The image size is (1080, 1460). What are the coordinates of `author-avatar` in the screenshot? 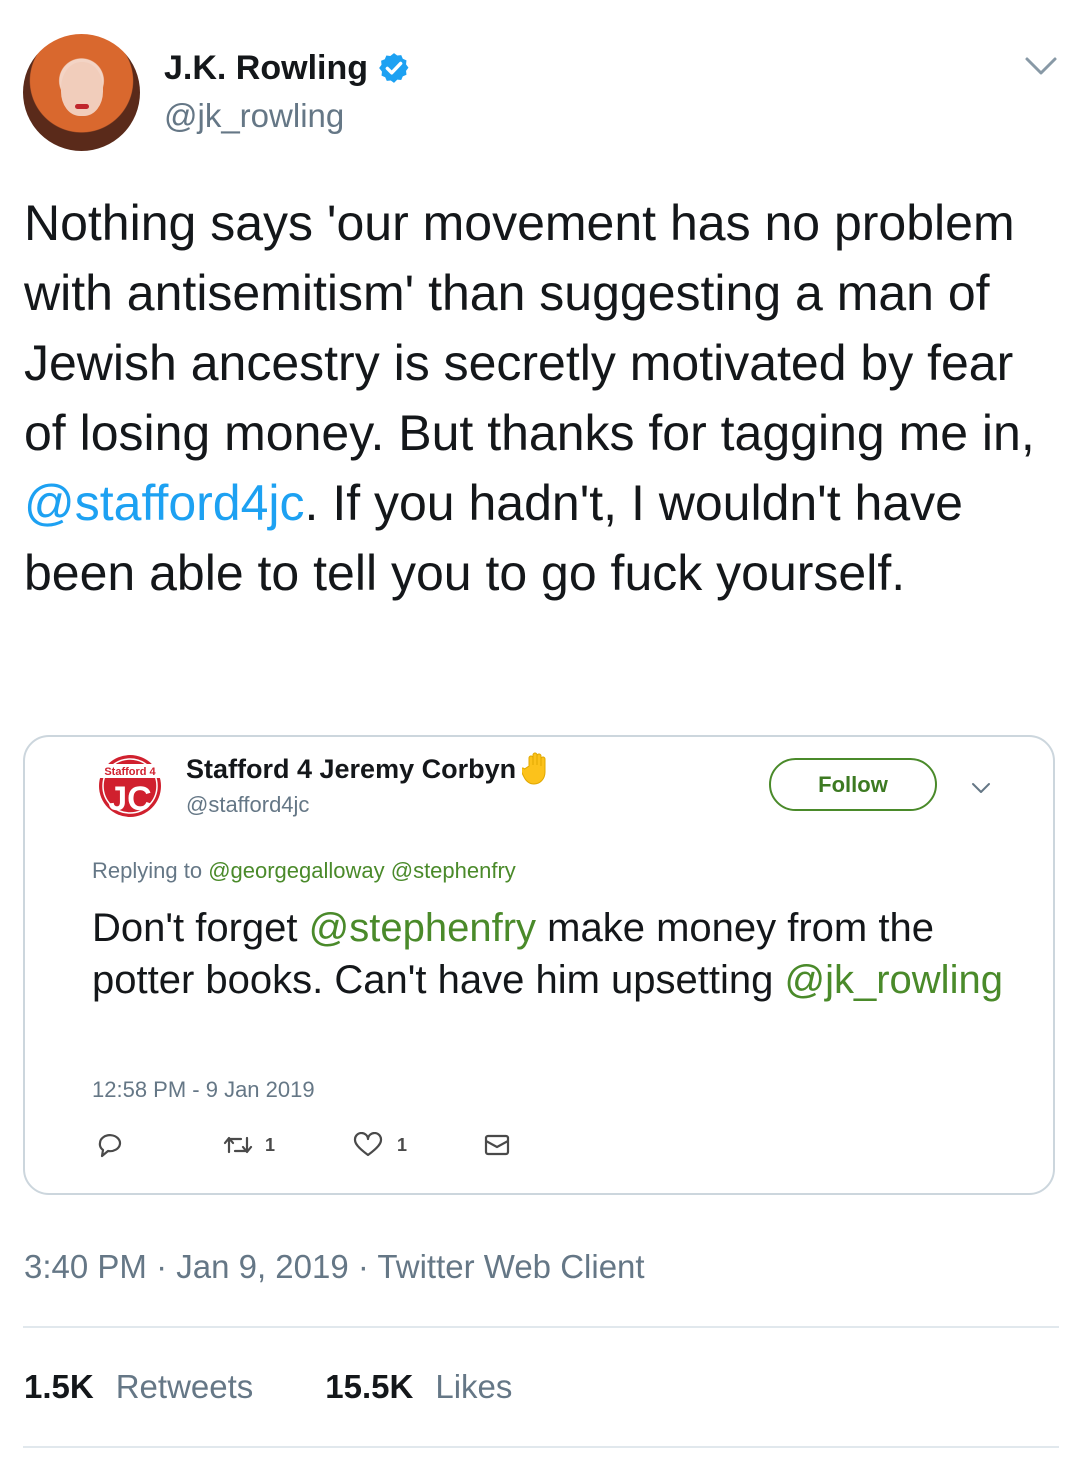 It's located at (81, 92).